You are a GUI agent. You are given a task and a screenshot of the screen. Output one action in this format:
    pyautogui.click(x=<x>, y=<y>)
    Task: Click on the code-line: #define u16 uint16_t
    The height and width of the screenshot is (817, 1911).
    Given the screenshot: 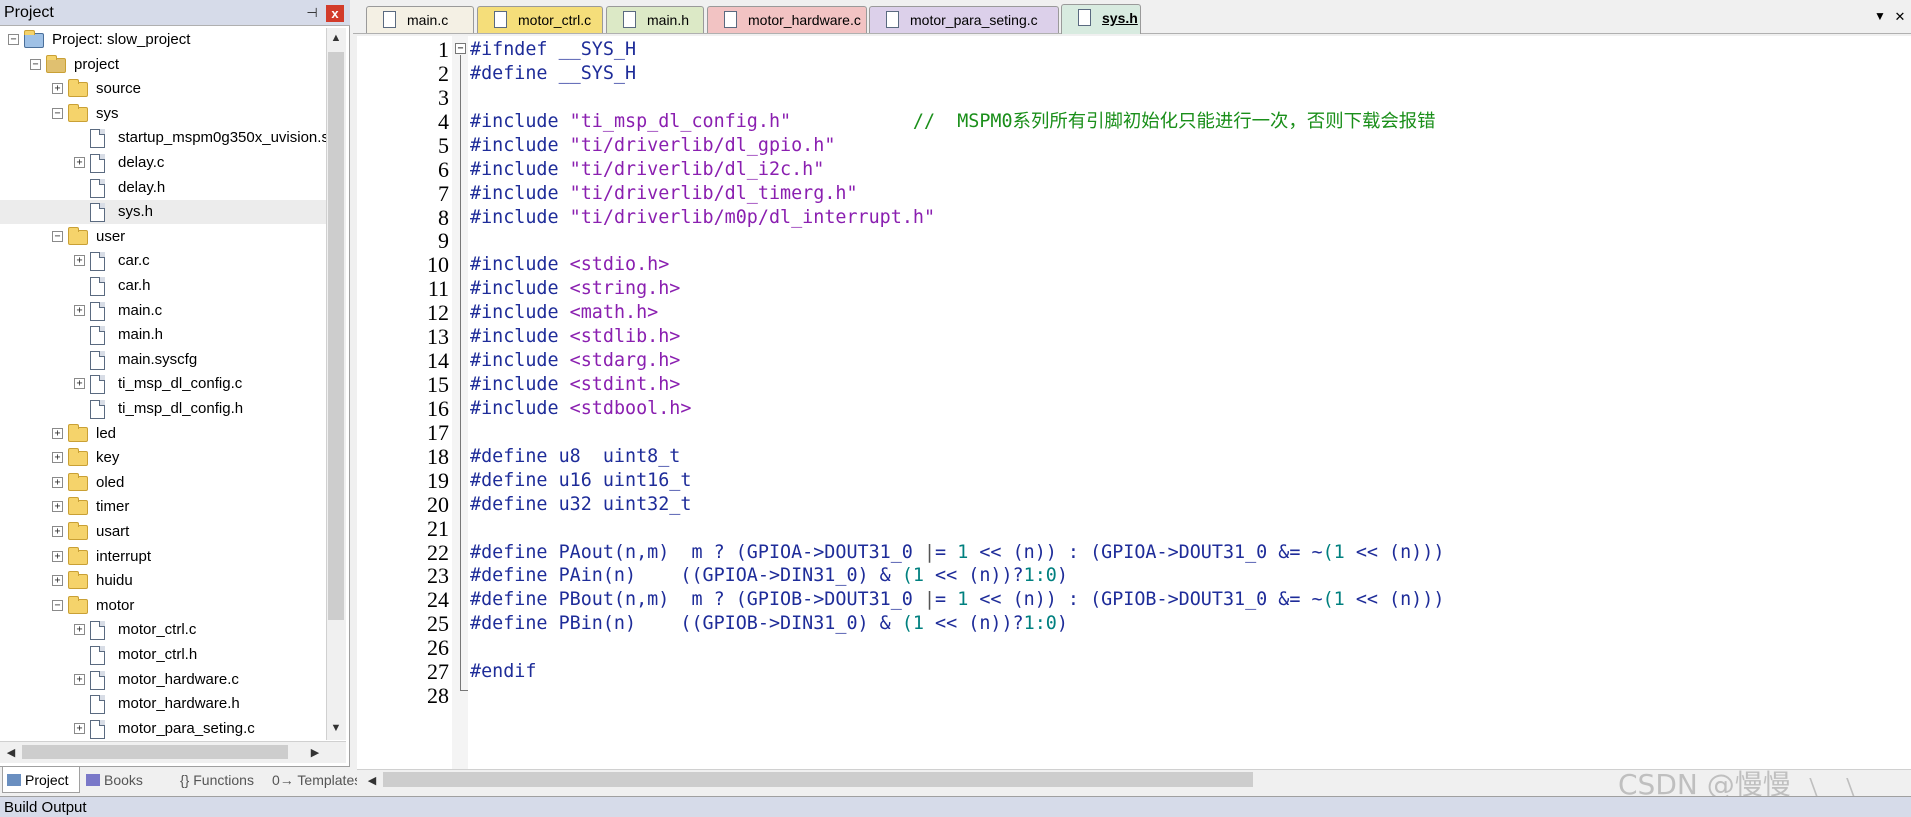 What is the action you would take?
    pyautogui.click(x=580, y=481)
    